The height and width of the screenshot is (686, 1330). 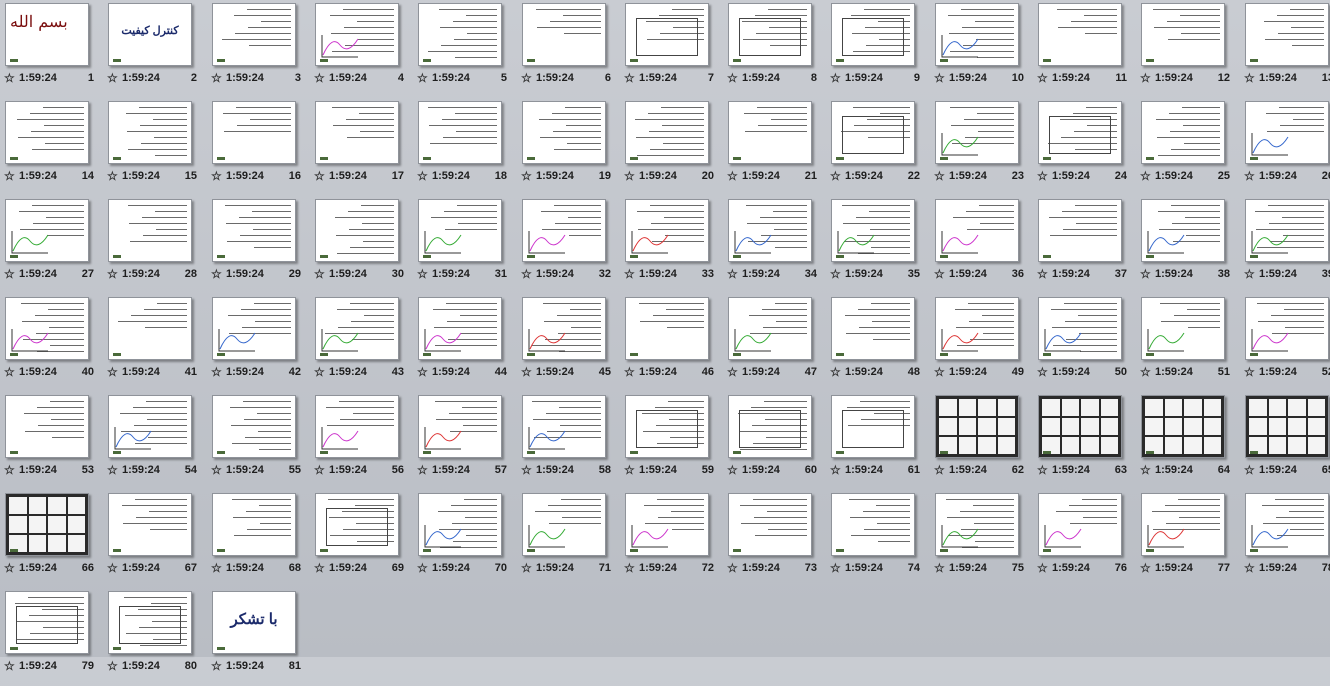 What do you see at coordinates (1285, 49) in the screenshot?
I see `slide-thumbnail: ☆ 1:59:24 13` at bounding box center [1285, 49].